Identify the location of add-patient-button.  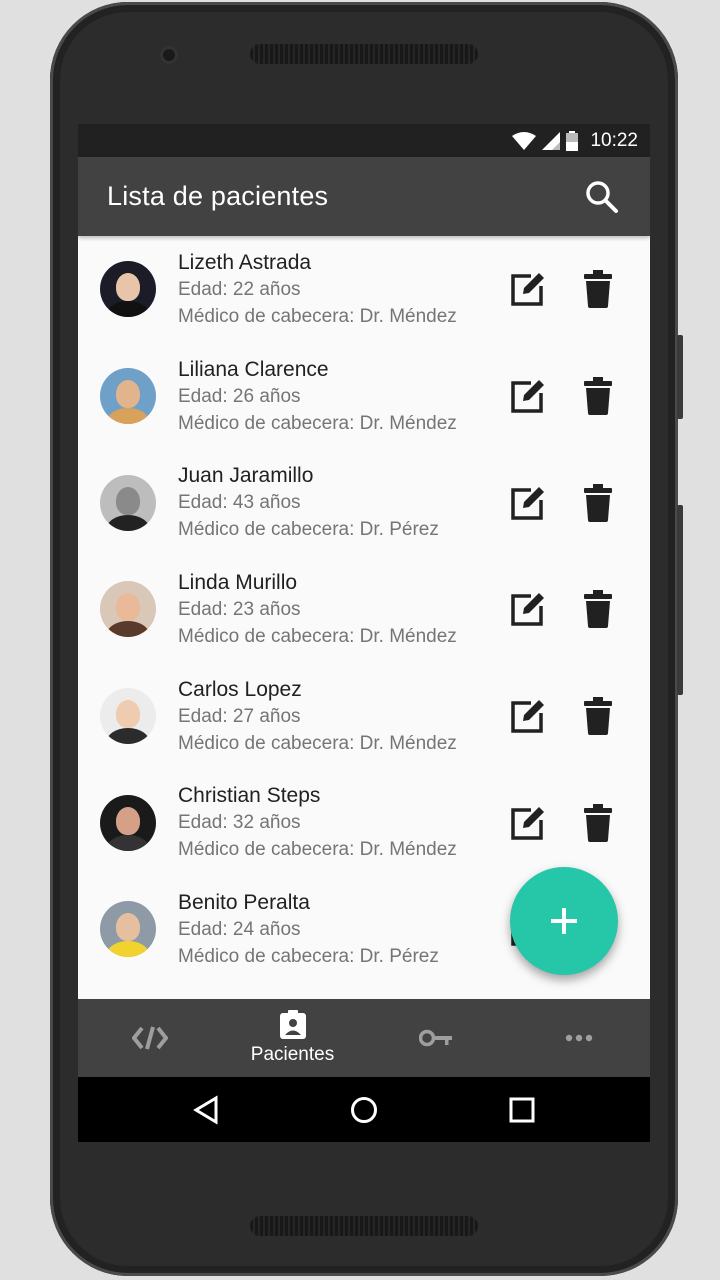
(564, 921).